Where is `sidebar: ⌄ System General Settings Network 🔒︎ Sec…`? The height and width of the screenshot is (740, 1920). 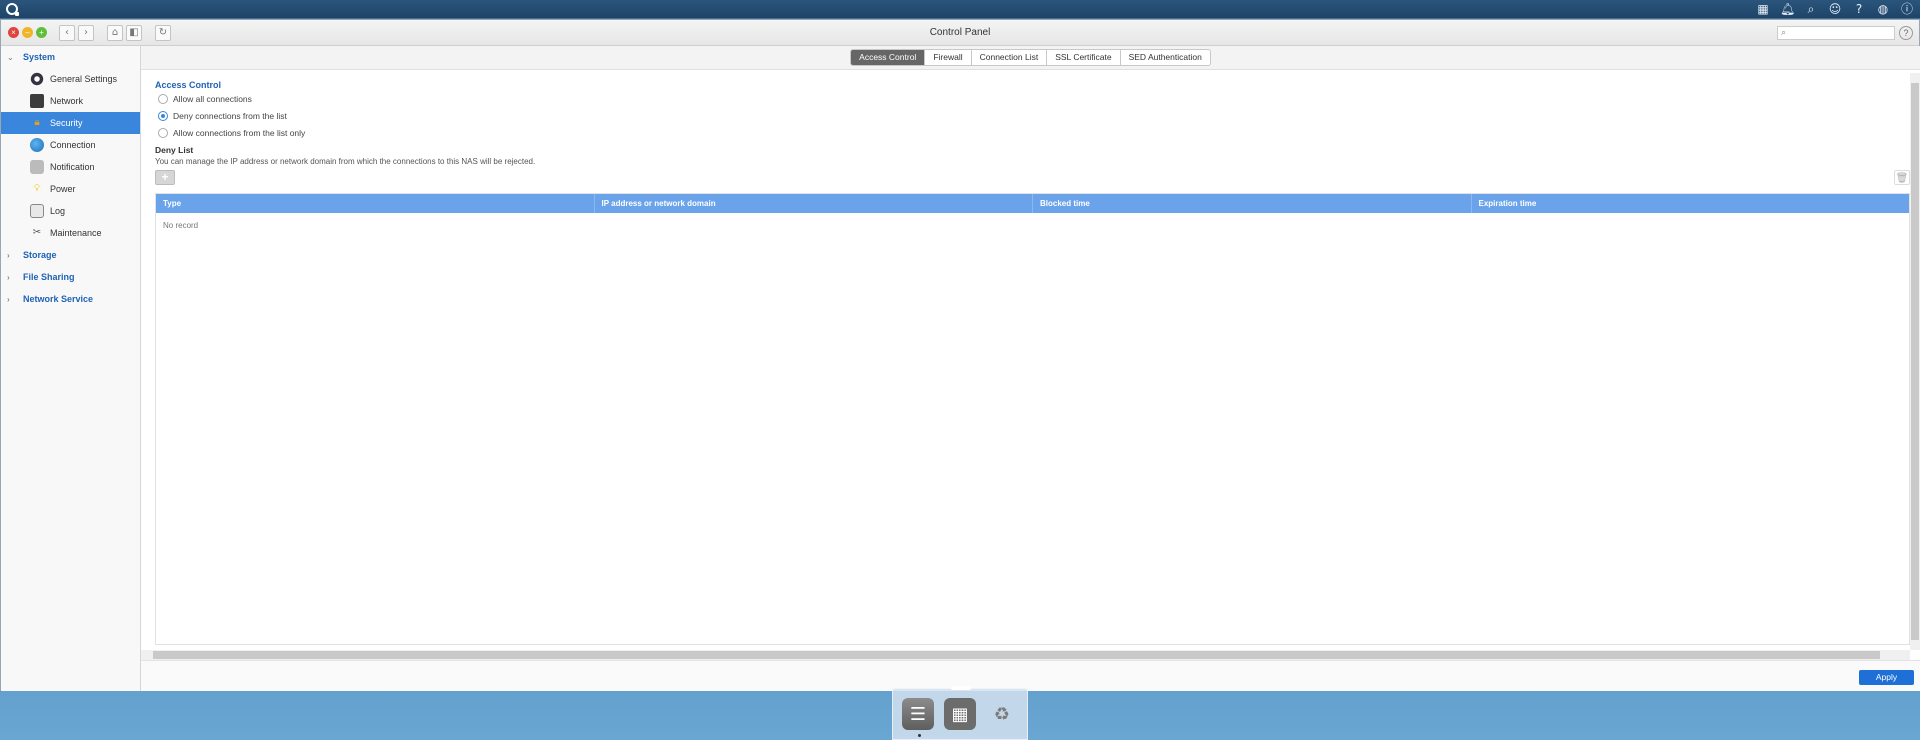 sidebar: ⌄ System General Settings Network 🔒︎ Sec… is located at coordinates (71, 368).